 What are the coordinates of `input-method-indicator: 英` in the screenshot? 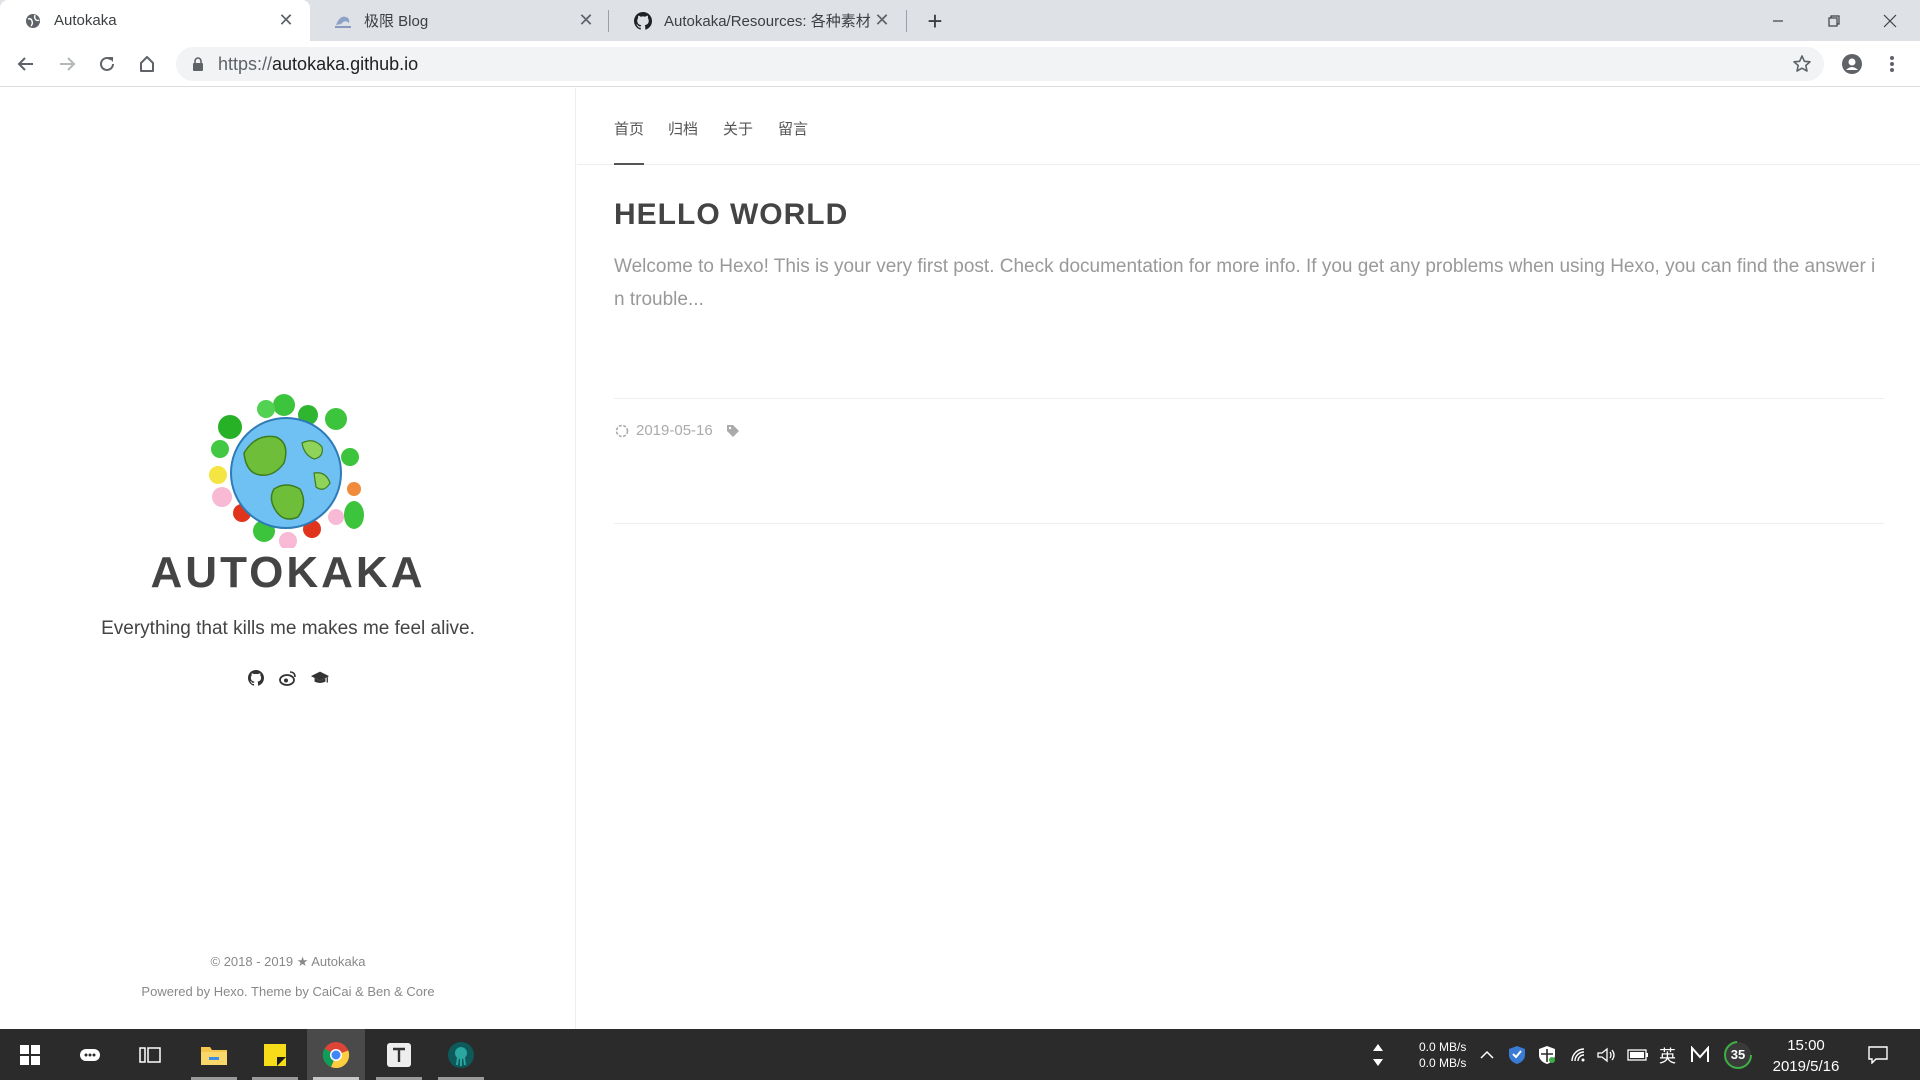 It's located at (1667, 1054).